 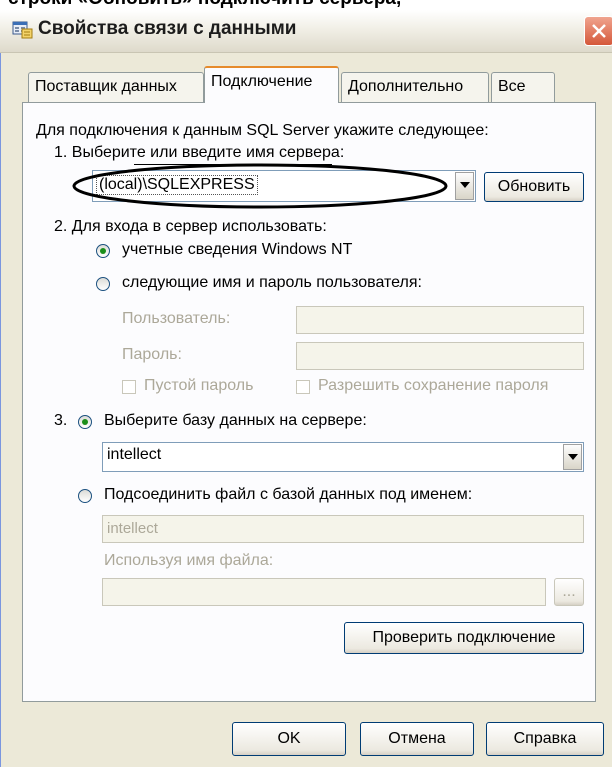 I want to click on data-link-icon, so click(x=23, y=30).